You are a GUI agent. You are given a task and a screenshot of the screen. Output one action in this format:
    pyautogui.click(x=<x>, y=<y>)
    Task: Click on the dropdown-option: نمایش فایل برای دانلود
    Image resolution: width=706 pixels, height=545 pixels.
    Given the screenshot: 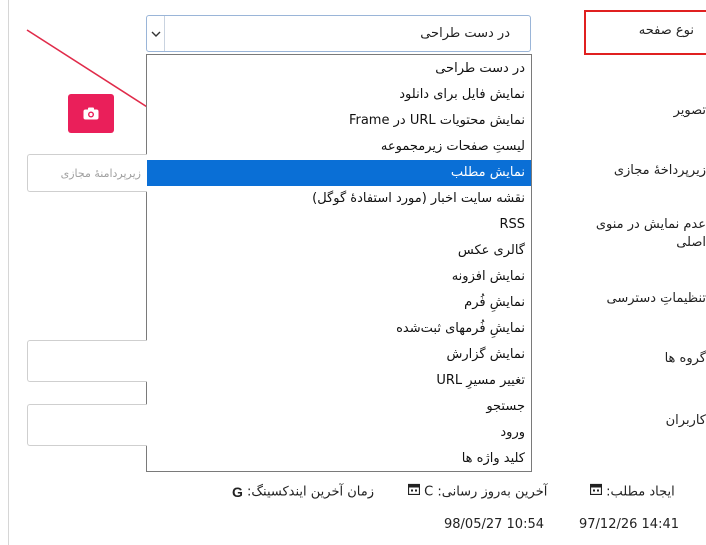 What is the action you would take?
    pyautogui.click(x=339, y=95)
    